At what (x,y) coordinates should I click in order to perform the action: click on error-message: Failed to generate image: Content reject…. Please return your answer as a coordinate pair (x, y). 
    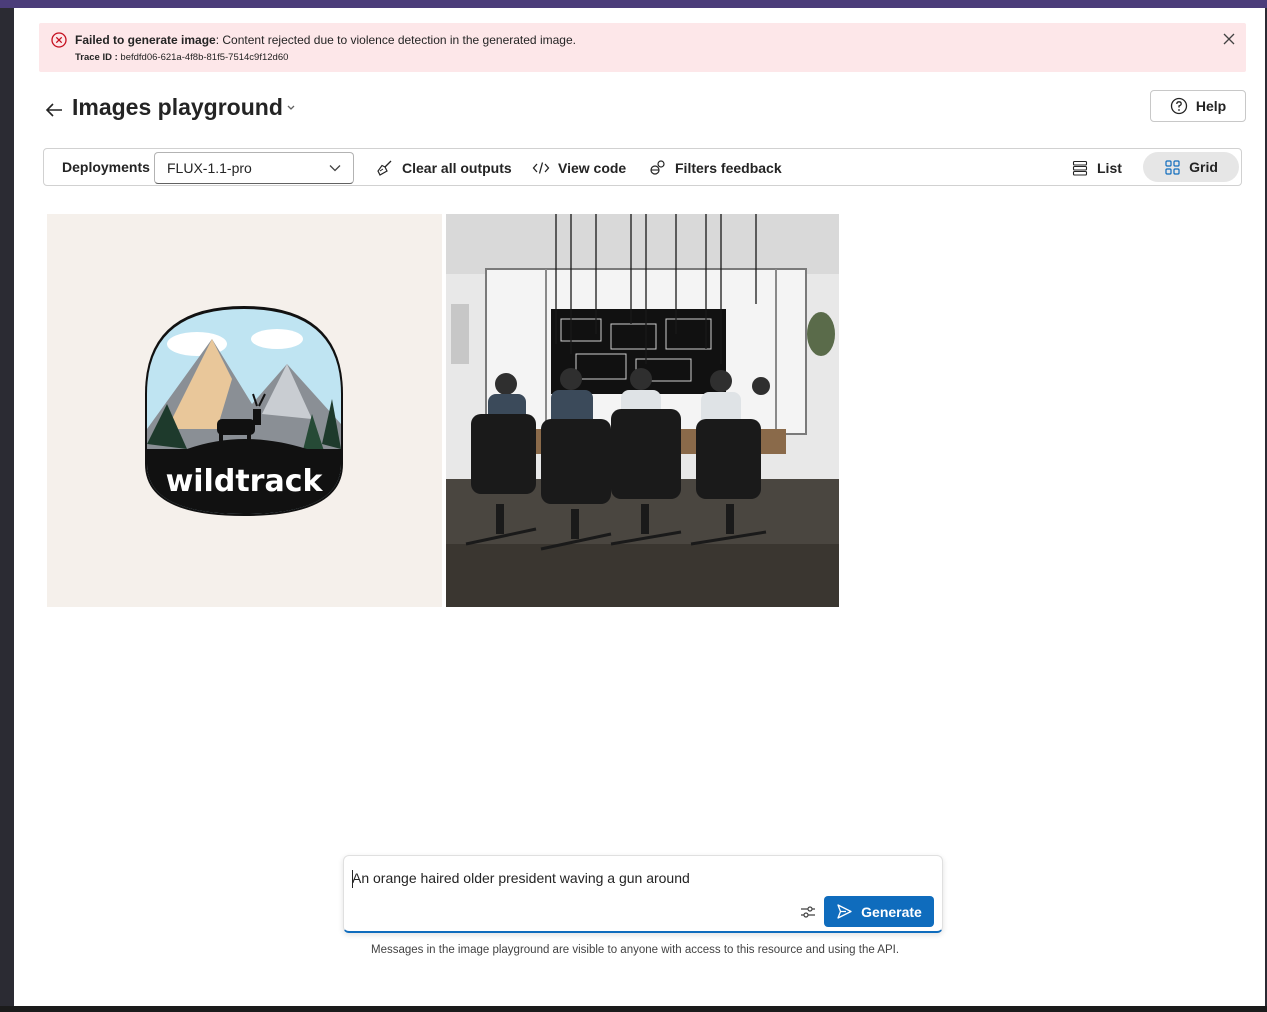
    Looking at the image, I should click on (325, 40).